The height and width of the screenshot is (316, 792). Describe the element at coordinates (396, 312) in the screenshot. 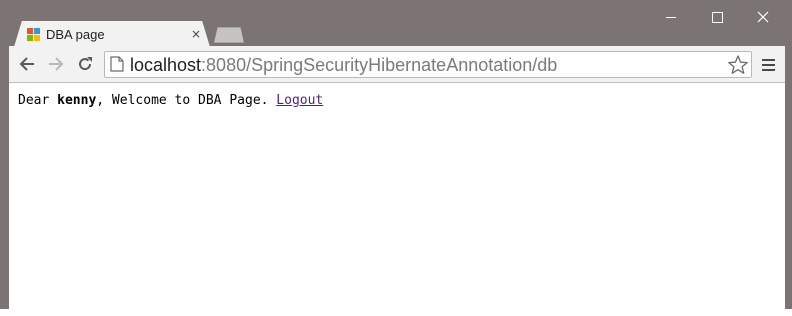

I see `window-bottom-edge` at that location.